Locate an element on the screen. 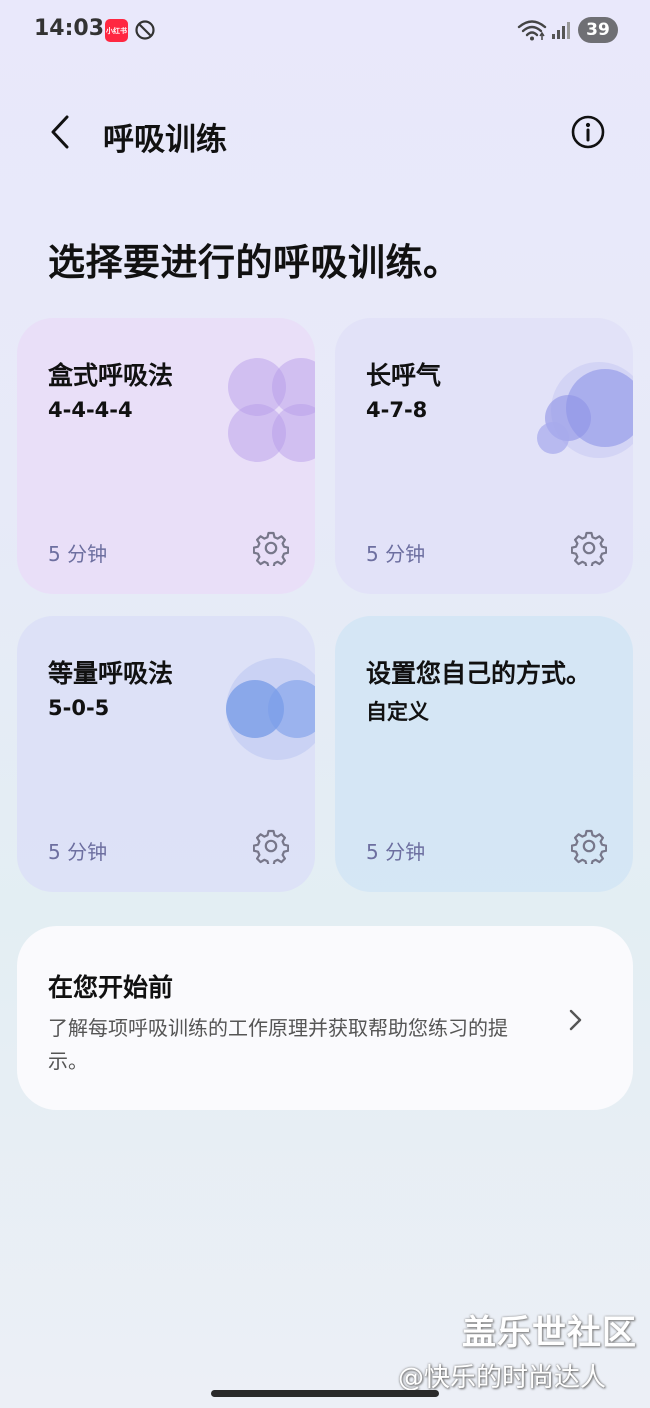 The height and width of the screenshot is (1408, 650). page-heading: 选择要进行的呼吸训练。 is located at coordinates (254, 262).